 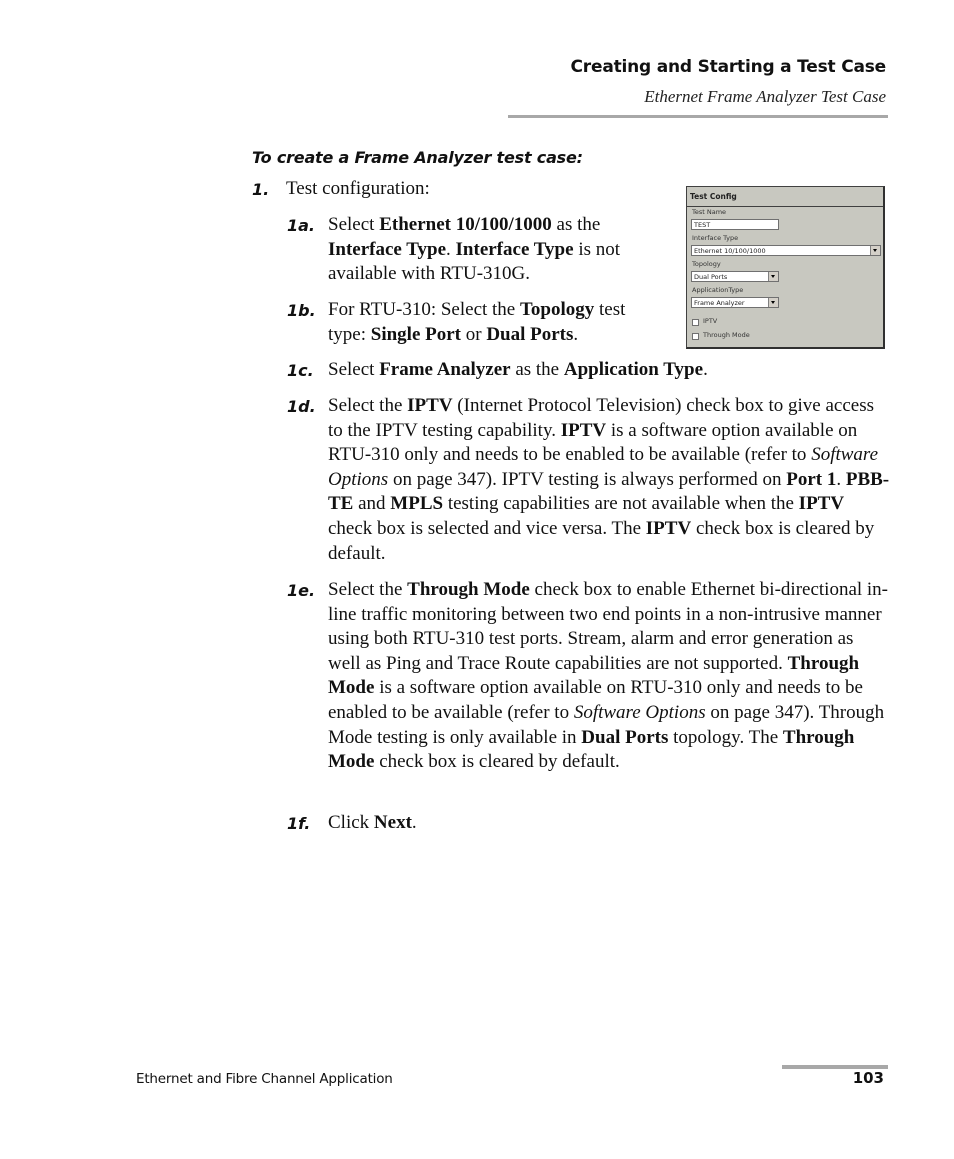 What do you see at coordinates (786, 250) in the screenshot?
I see `interface-type-select: Ethernet 10/100/1000` at bounding box center [786, 250].